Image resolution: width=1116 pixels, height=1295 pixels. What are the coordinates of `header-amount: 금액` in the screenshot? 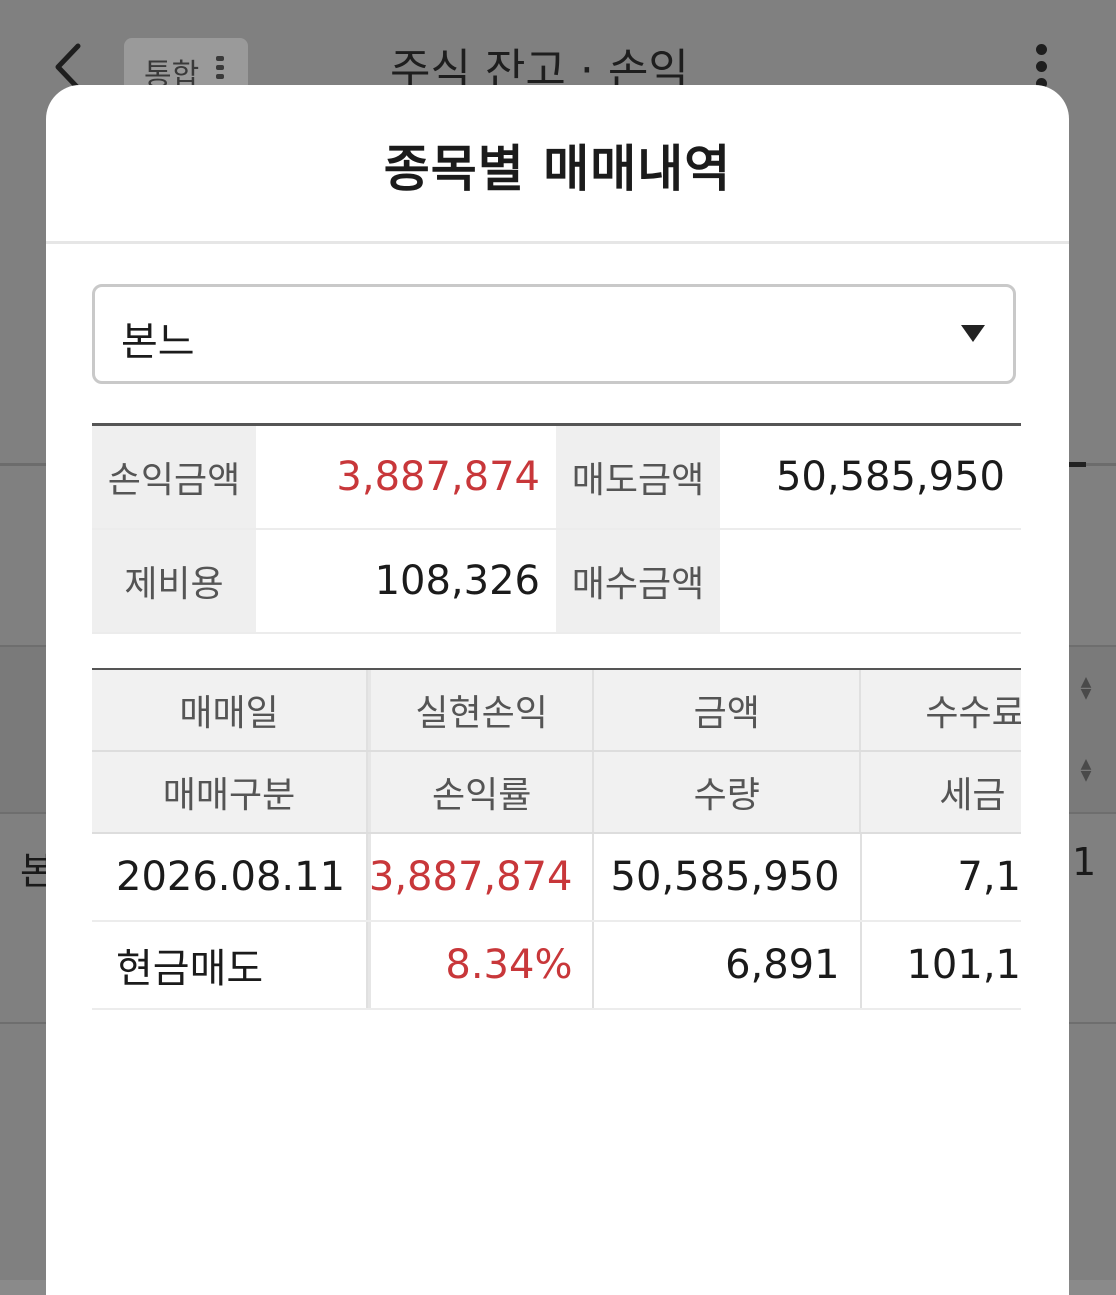 It's located at (728, 710).